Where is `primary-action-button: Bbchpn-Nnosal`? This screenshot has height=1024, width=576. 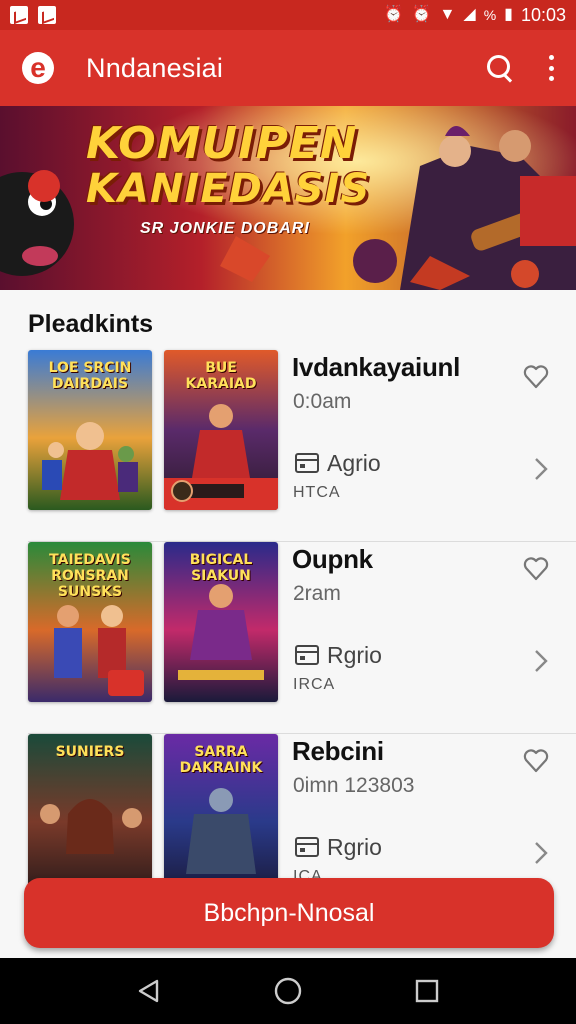
primary-action-button: Bbchpn-Nnosal is located at coordinates (289, 913).